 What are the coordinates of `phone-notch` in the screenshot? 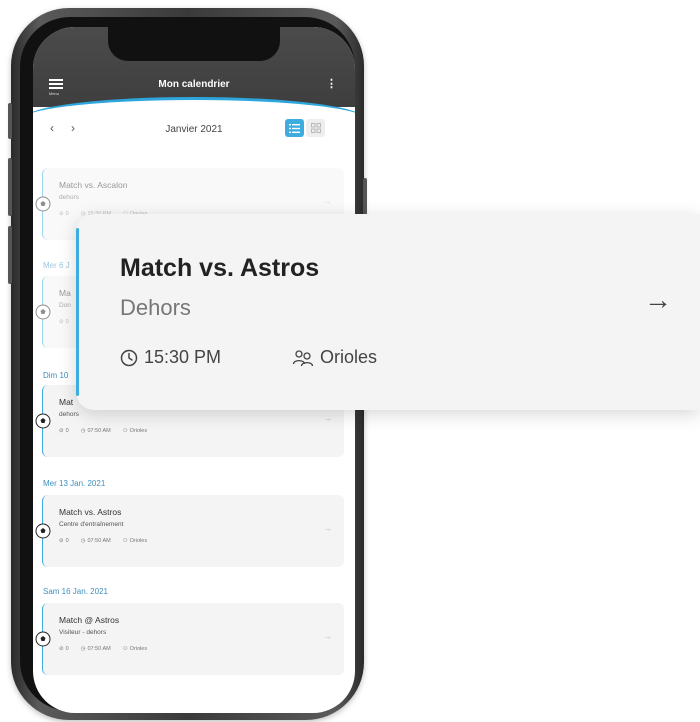 It's located at (194, 44).